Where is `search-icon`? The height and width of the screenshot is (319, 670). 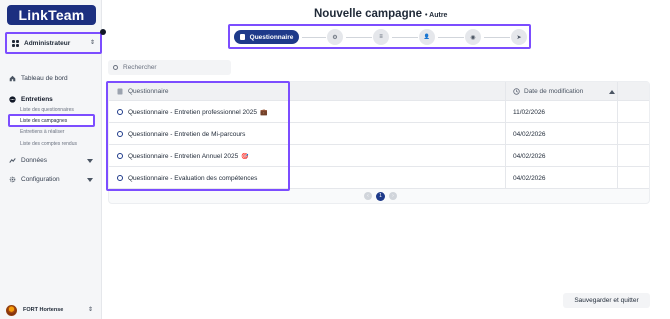 search-icon is located at coordinates (115, 67).